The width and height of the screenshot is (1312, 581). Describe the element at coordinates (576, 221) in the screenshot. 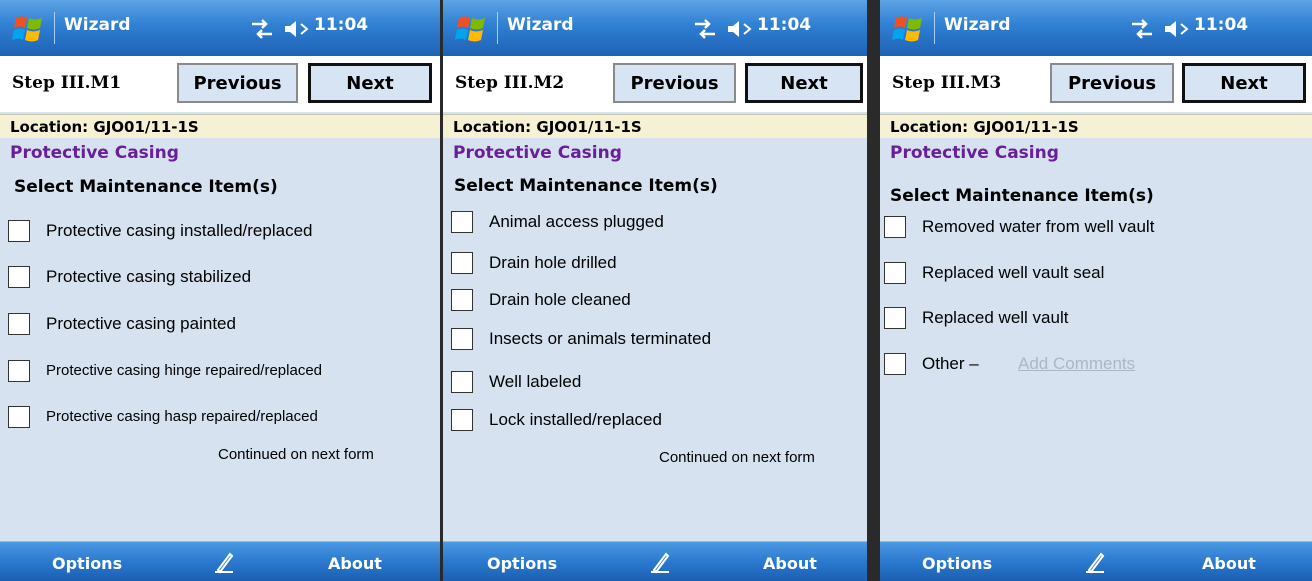

I see `item-label: Animal access plugged` at that location.